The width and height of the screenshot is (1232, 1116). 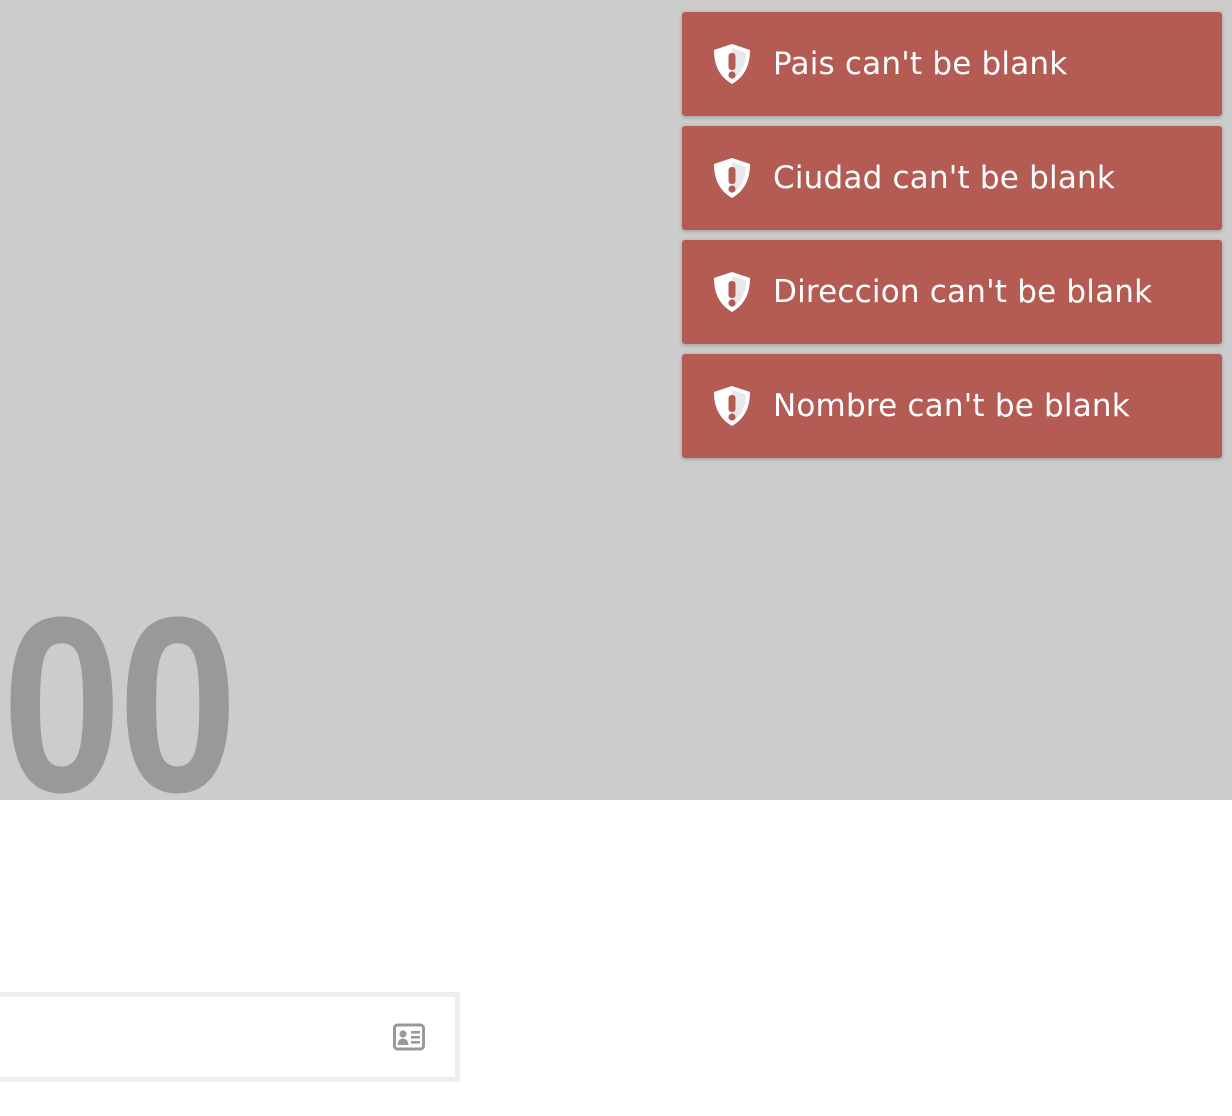 I want to click on toast-message: Direccion can't be blank, so click(x=963, y=292).